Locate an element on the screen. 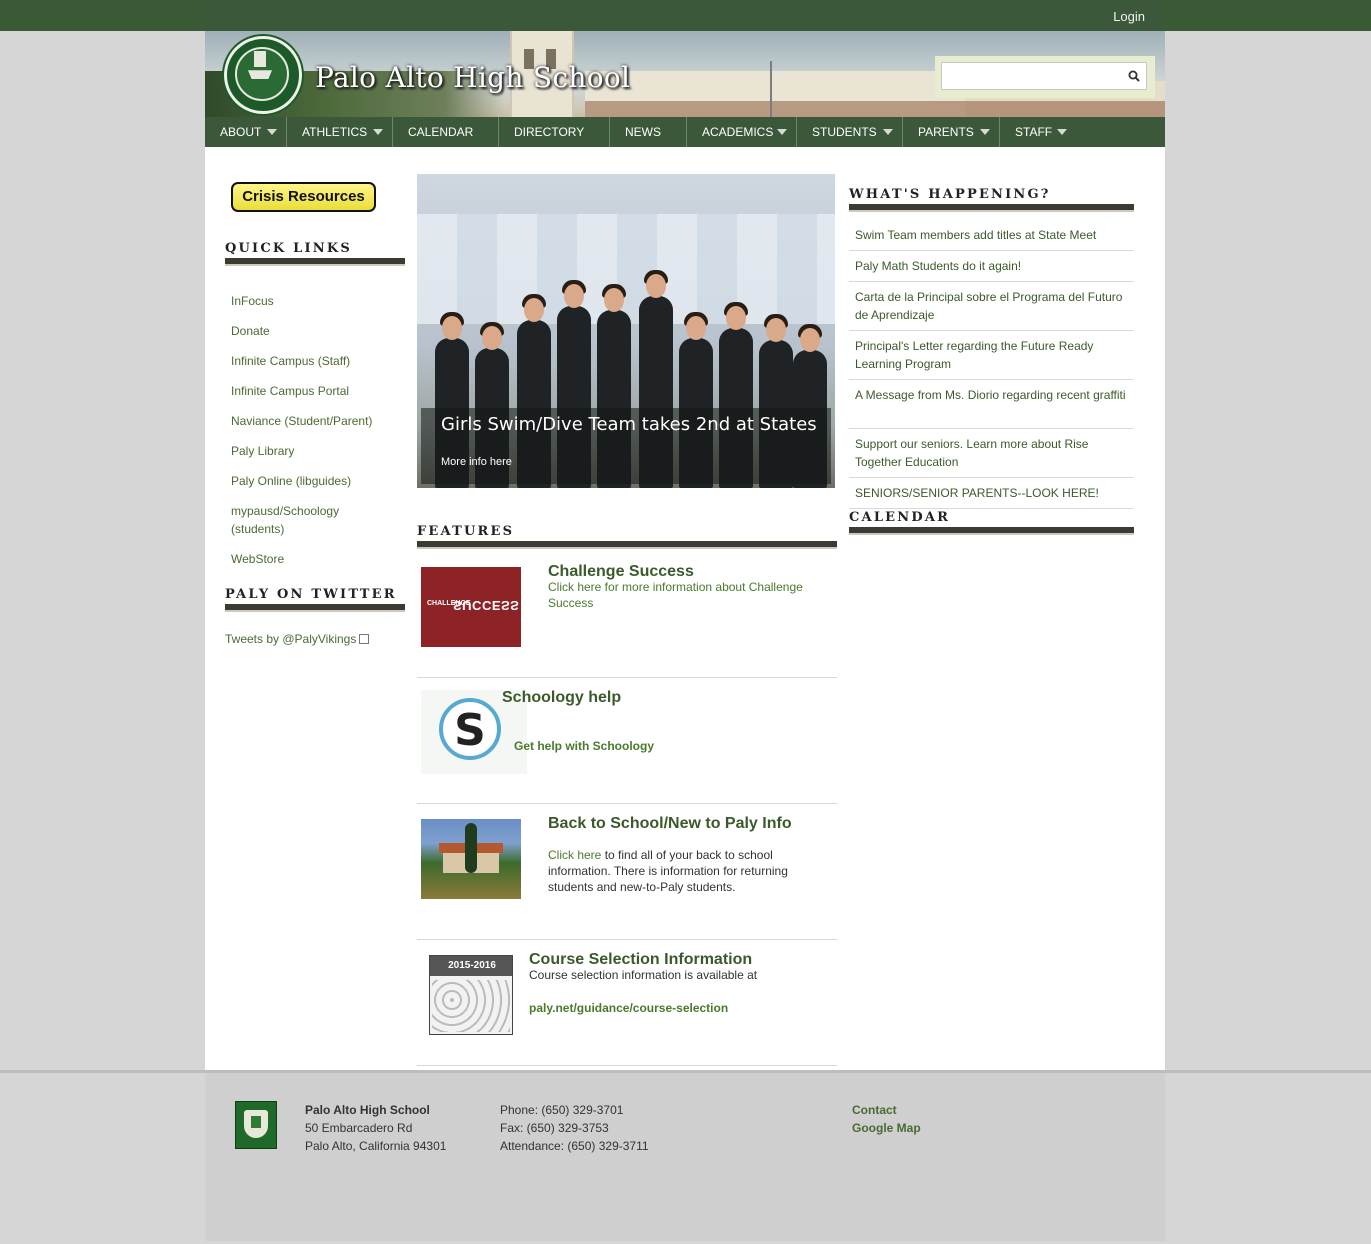 The image size is (1371, 1244). nav-about: ABOUT is located at coordinates (246, 132).